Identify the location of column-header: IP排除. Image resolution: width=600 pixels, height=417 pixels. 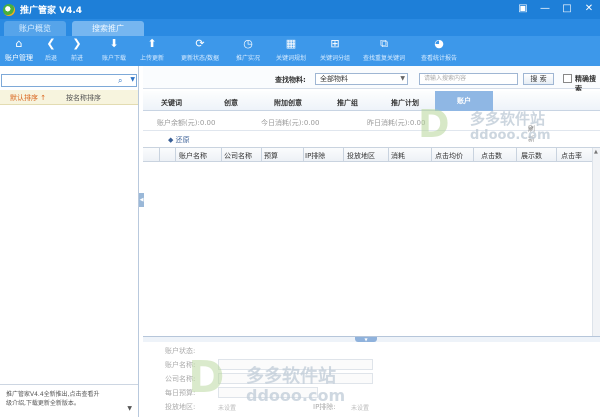
(315, 156).